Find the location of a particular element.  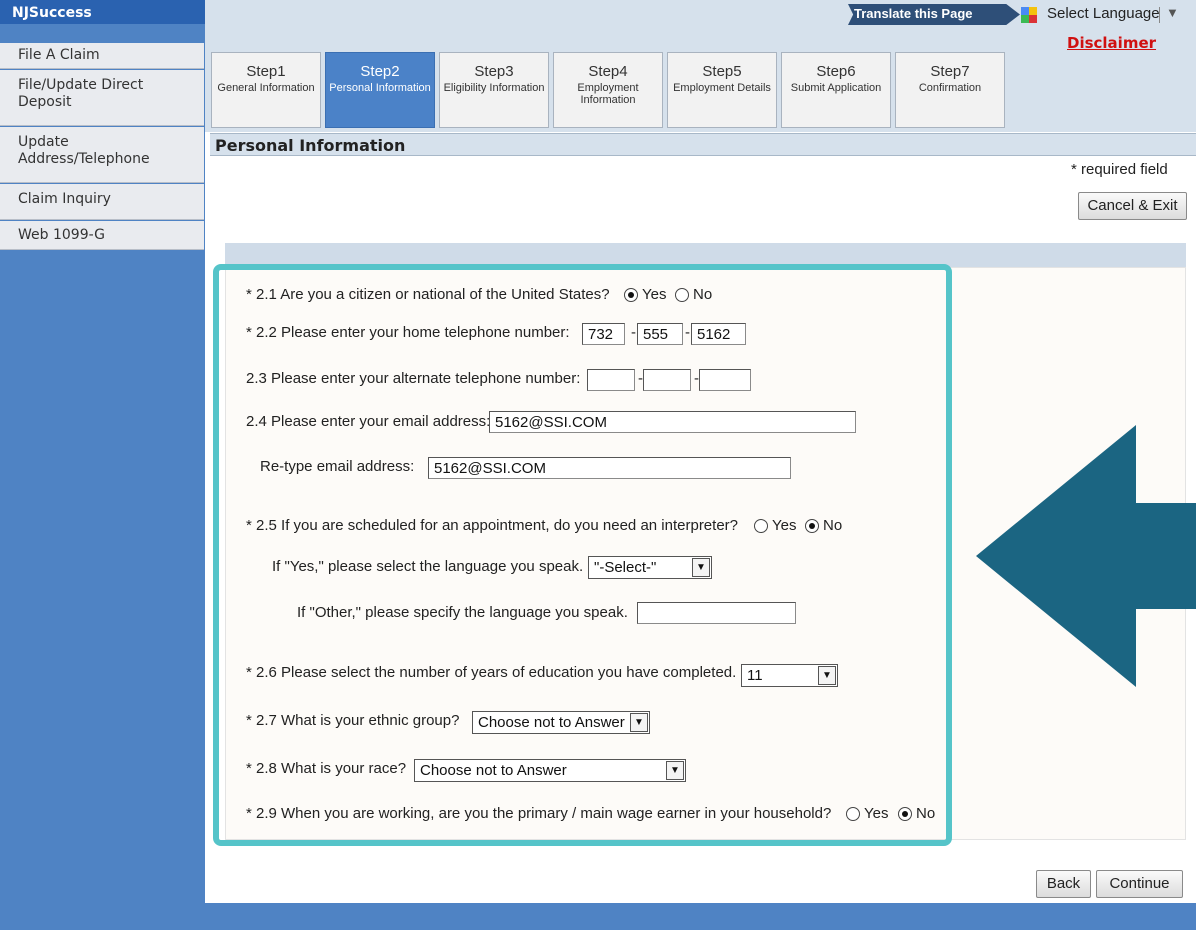

translate-page-button: Translate this Page is located at coordinates (934, 14).